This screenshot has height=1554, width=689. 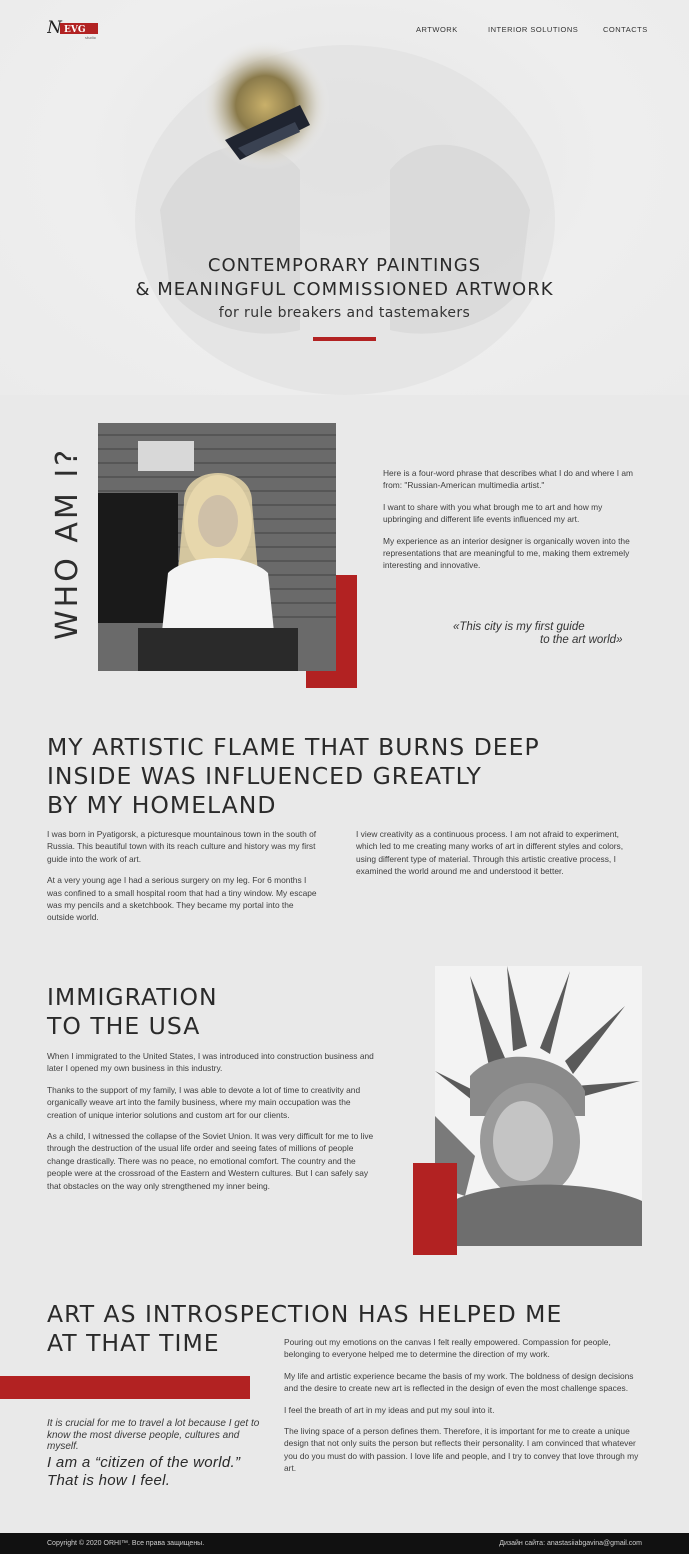 I want to click on hero-accent-bar, so click(x=344, y=339).